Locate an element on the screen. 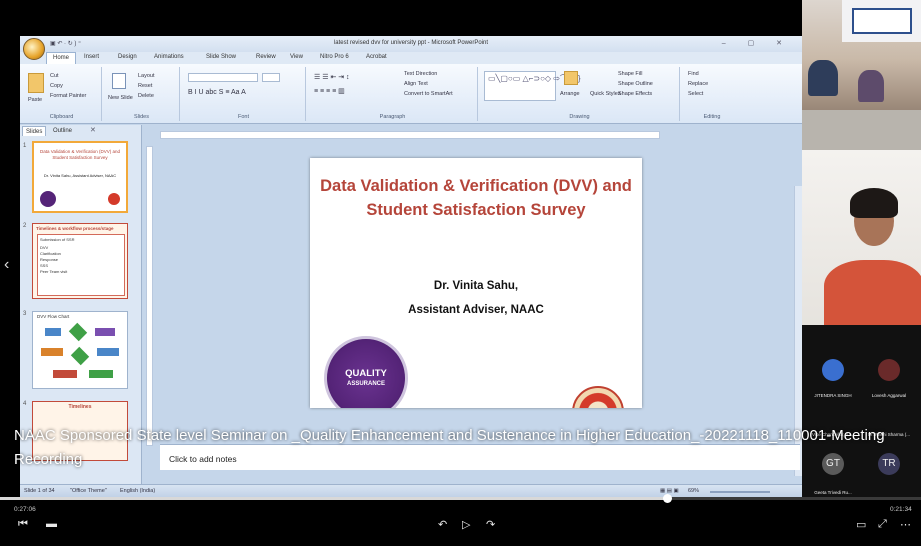 This screenshot has height=546, width=921. thumb-line: Submission of SSR is located at coordinates (57, 239).